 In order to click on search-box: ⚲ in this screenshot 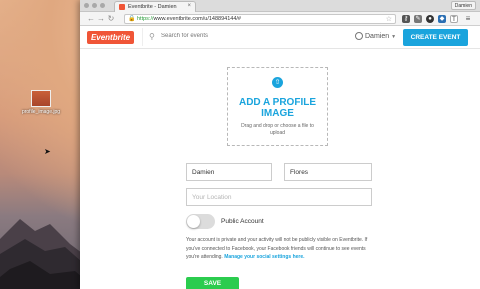, I will do `click(188, 37)`.